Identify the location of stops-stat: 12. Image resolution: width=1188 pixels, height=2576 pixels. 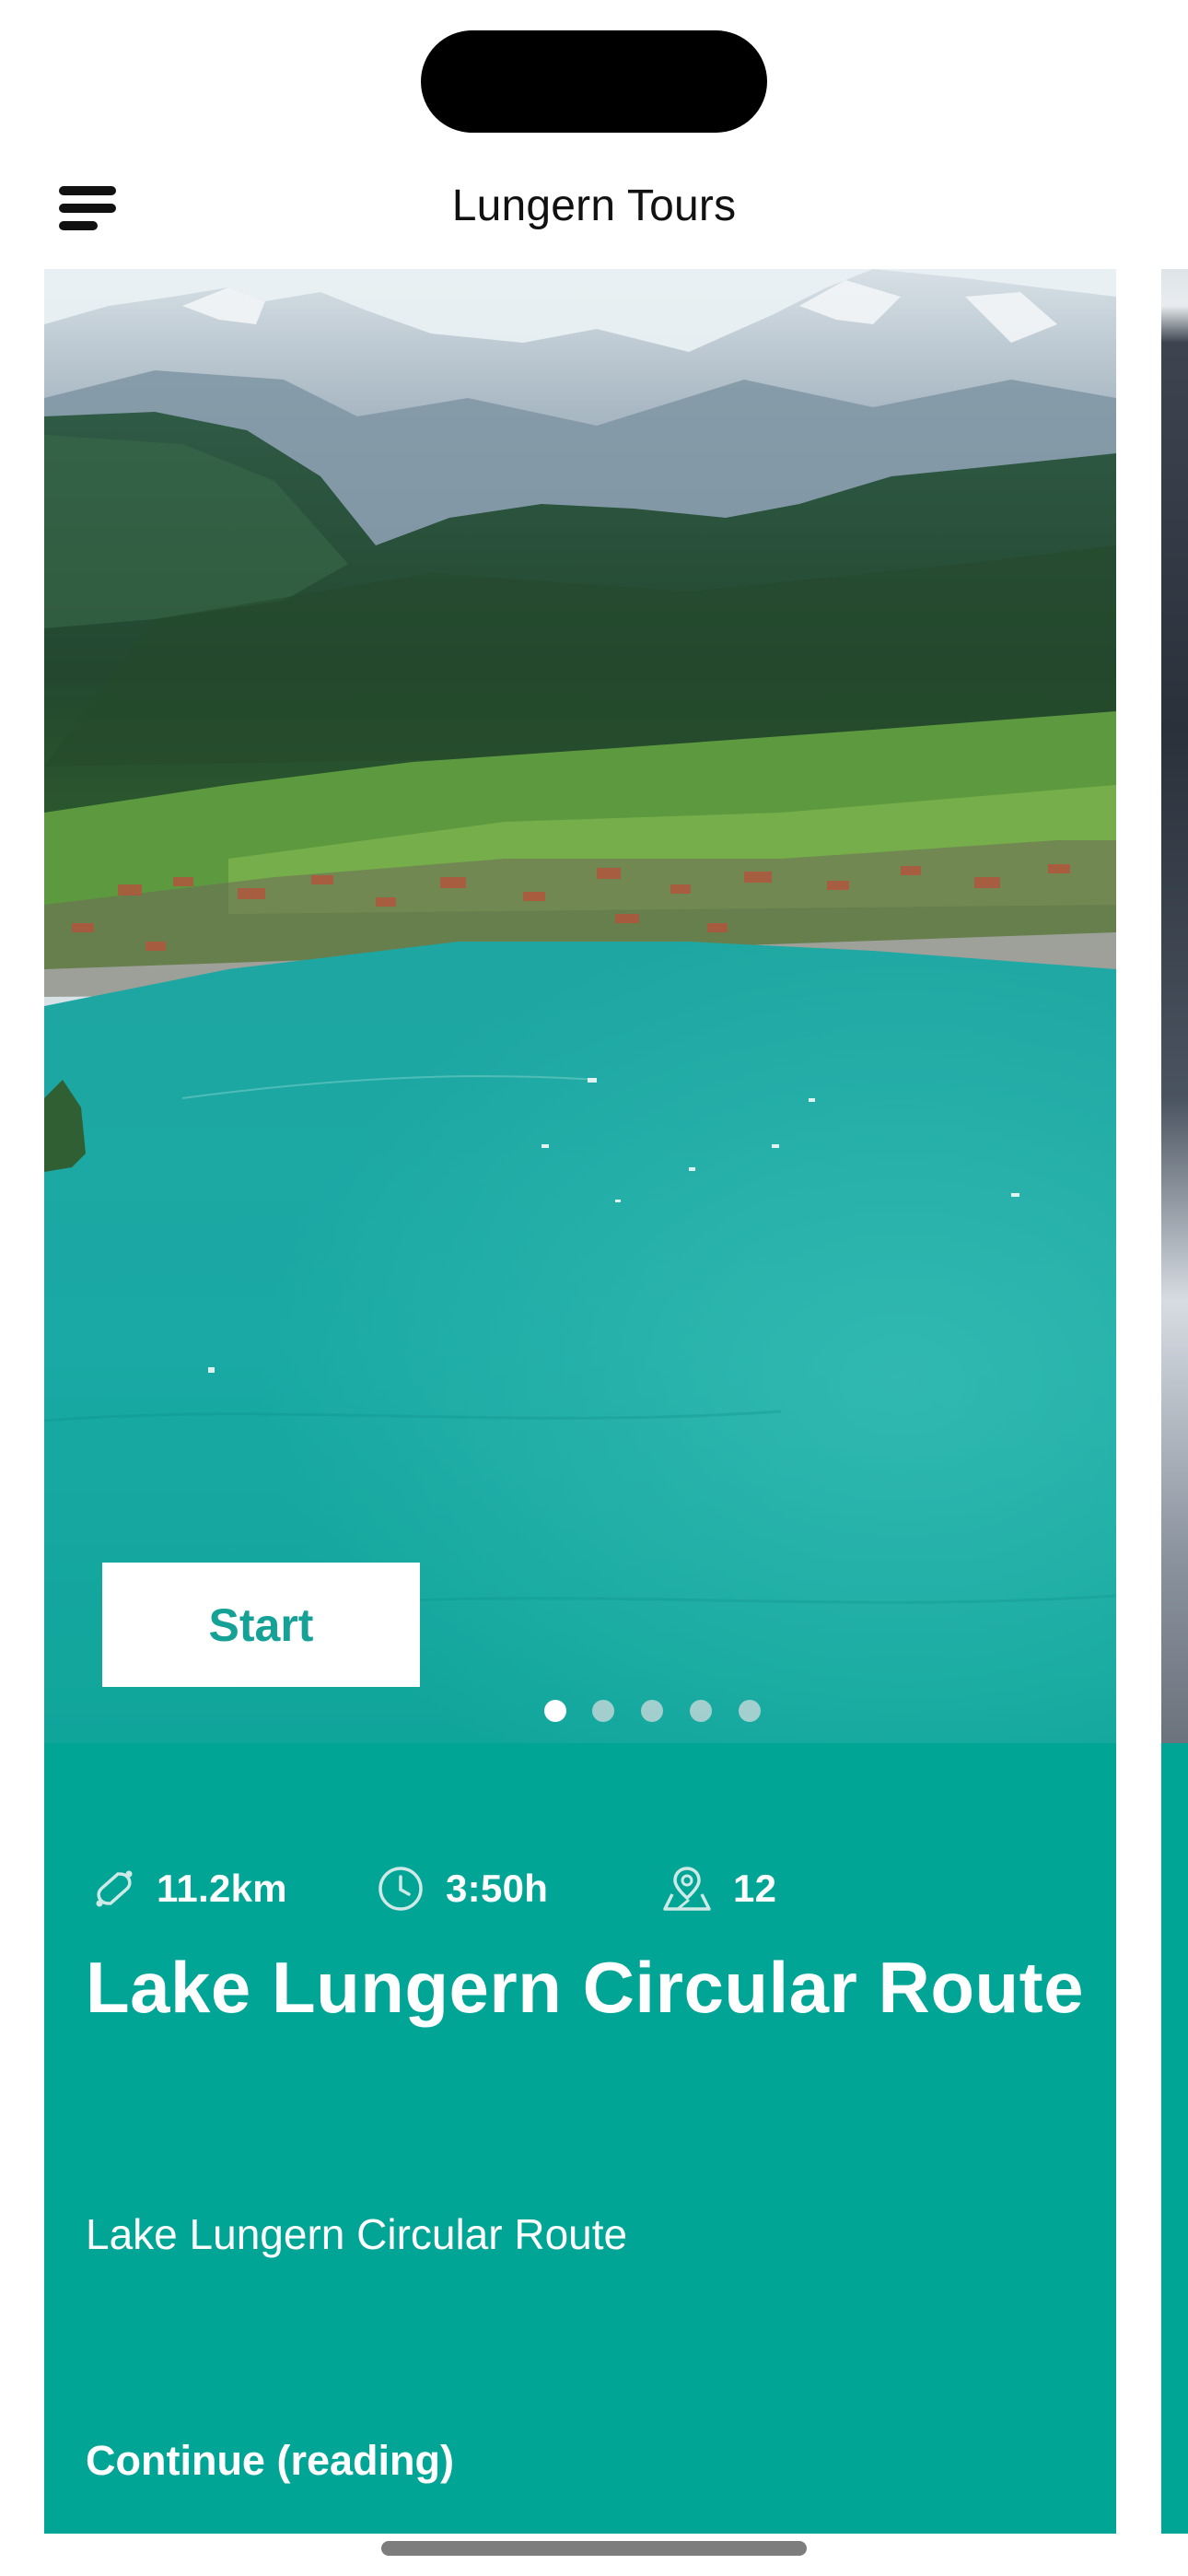
(719, 1888).